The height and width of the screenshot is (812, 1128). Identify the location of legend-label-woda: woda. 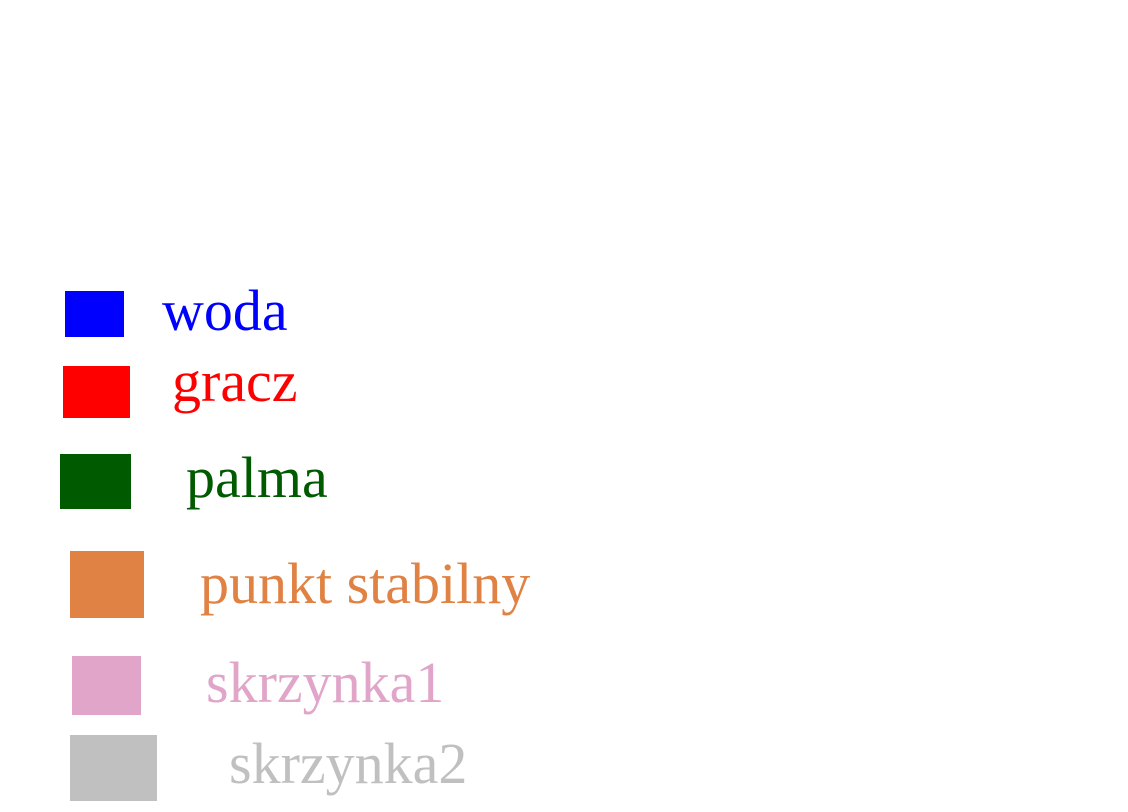
(225, 310).